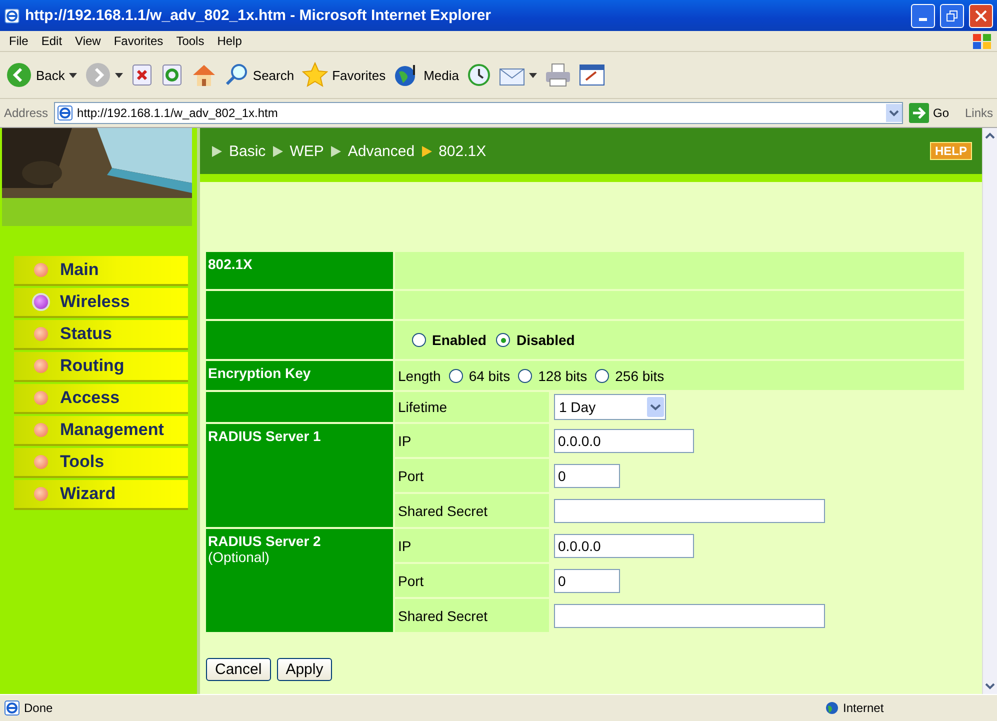 Image resolution: width=997 pixels, height=721 pixels. What do you see at coordinates (20, 41) in the screenshot?
I see `menu-item: File` at bounding box center [20, 41].